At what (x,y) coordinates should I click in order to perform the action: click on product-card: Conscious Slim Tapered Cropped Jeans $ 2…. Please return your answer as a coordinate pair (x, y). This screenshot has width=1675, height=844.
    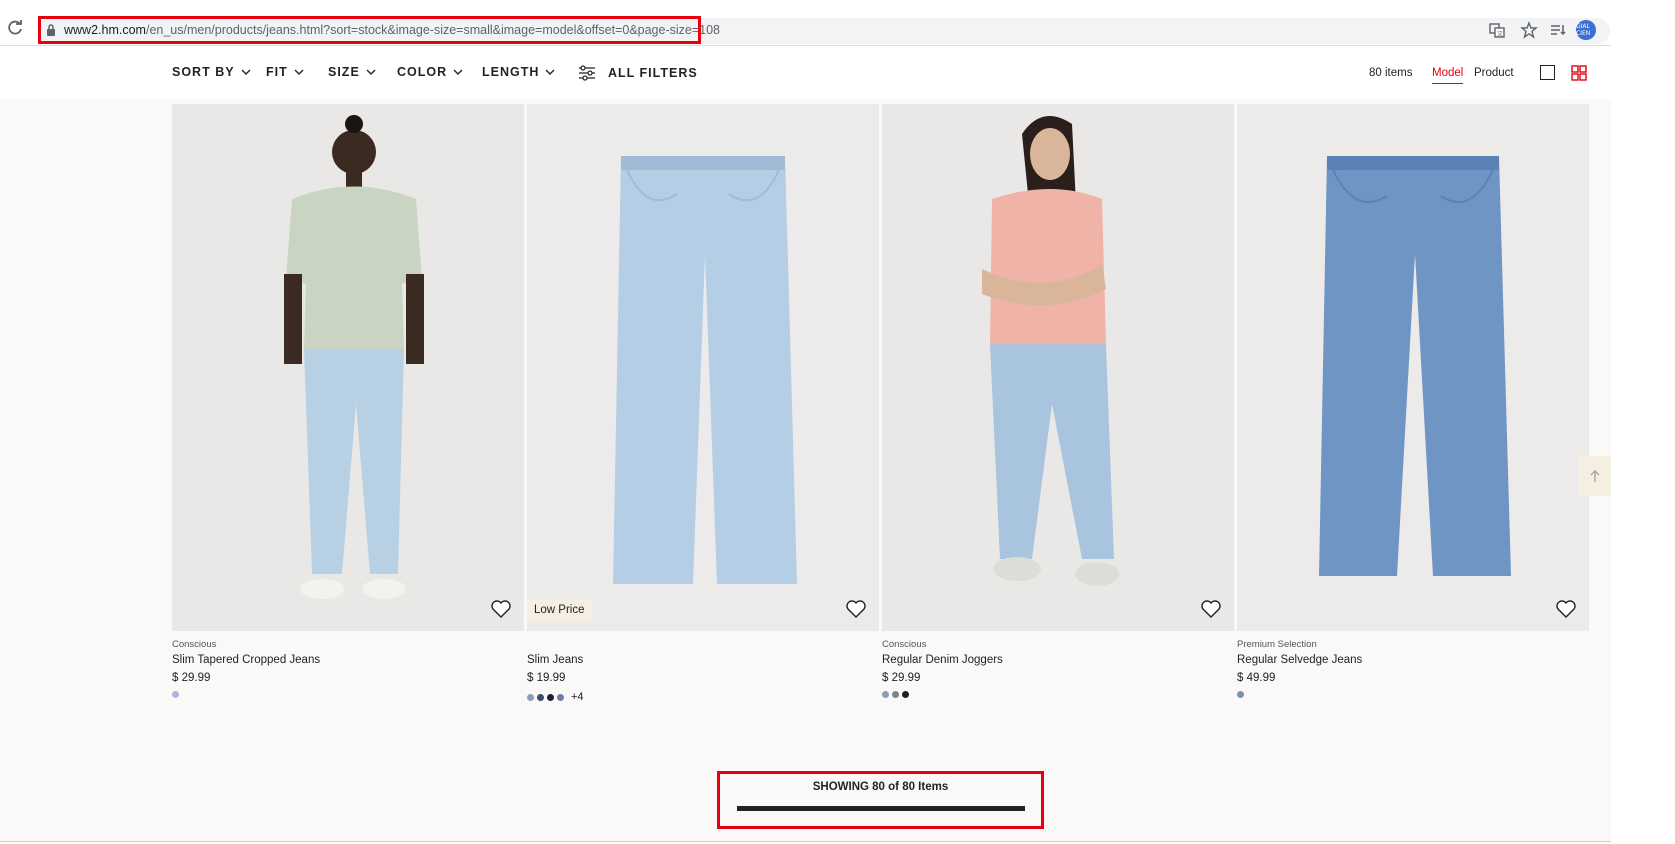
    Looking at the image, I should click on (348, 401).